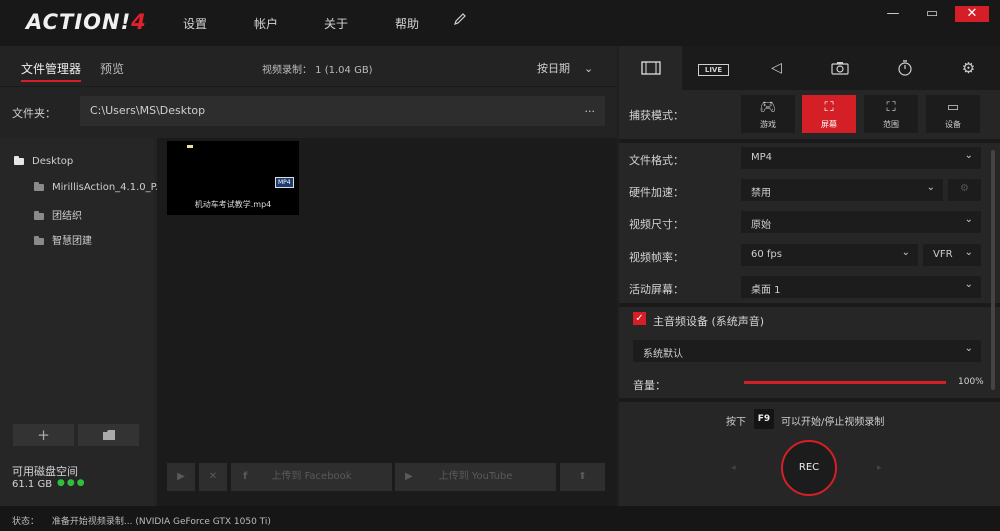 This screenshot has height=531, width=1000. Describe the element at coordinates (565, 68) in the screenshot. I see `sort-dropdown: 按日期 ⌄` at that location.